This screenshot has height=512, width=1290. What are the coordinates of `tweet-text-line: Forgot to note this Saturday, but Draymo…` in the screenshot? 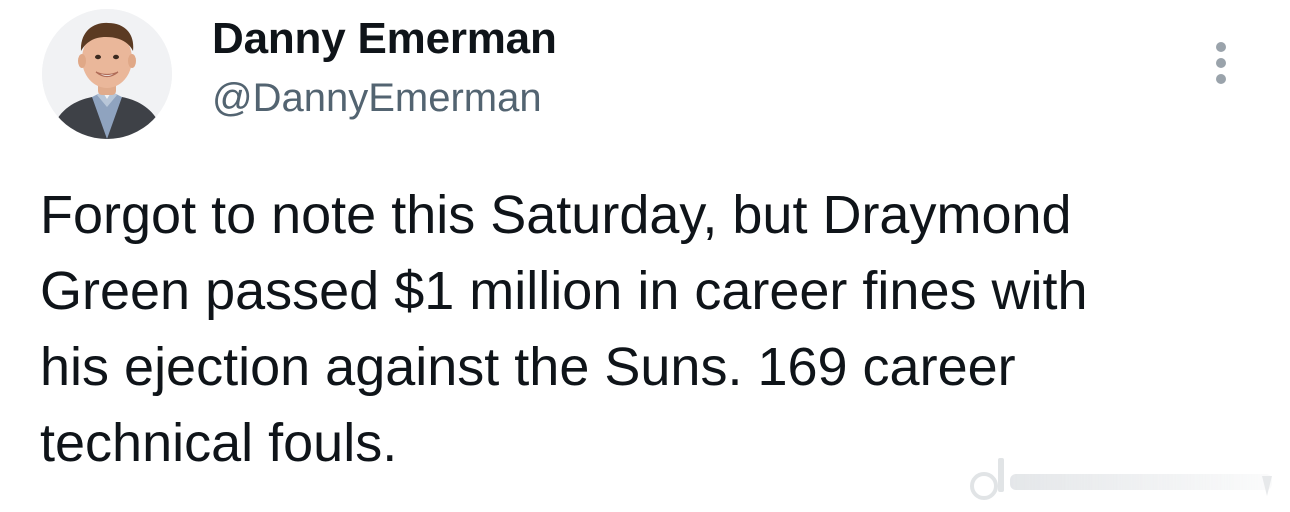 It's located at (556, 215).